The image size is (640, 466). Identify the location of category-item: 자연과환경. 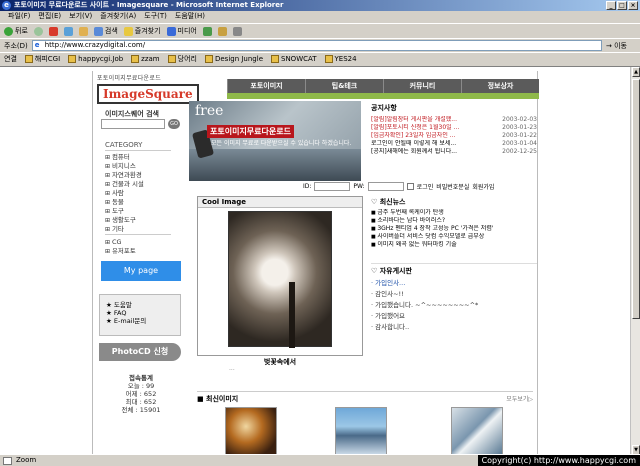
(124, 175).